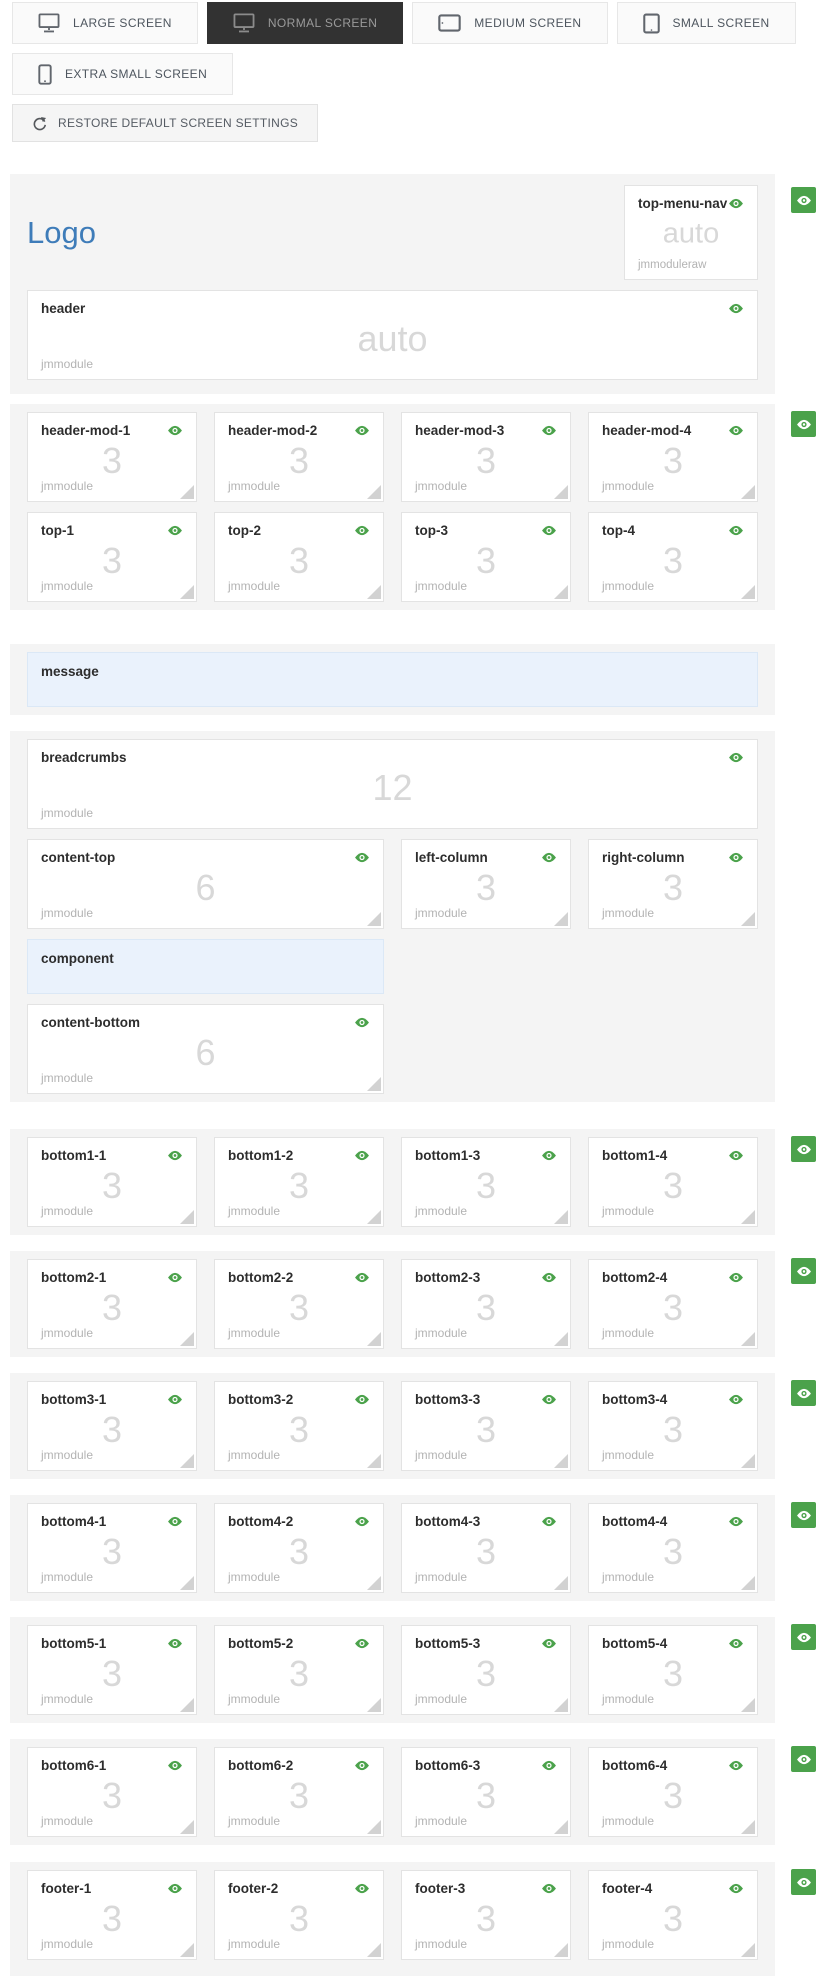 The height and width of the screenshot is (1981, 825). What do you see at coordinates (299, 1426) in the screenshot?
I see `position-bottom3-2-card: bottom3-2 3 jmmodule` at bounding box center [299, 1426].